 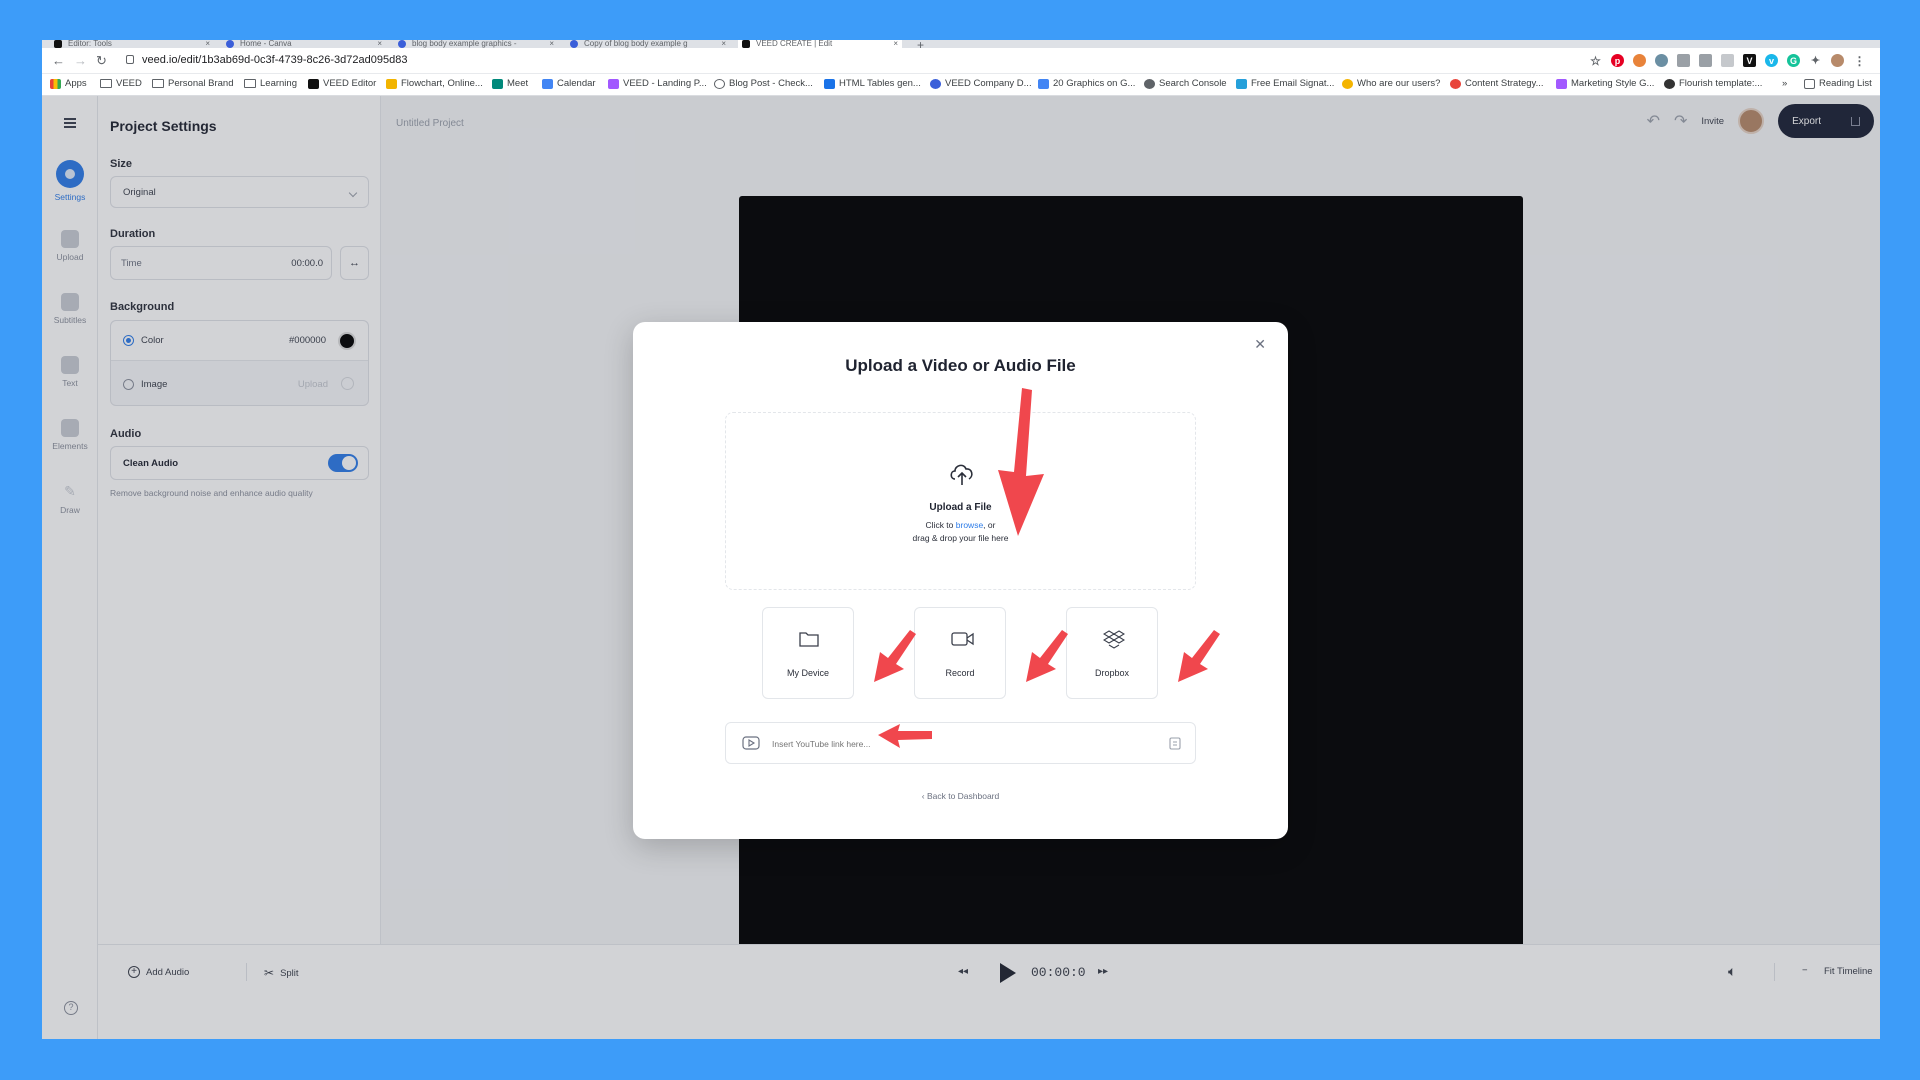 I want to click on annotation-arrow-my-device, so click(x=895, y=656).